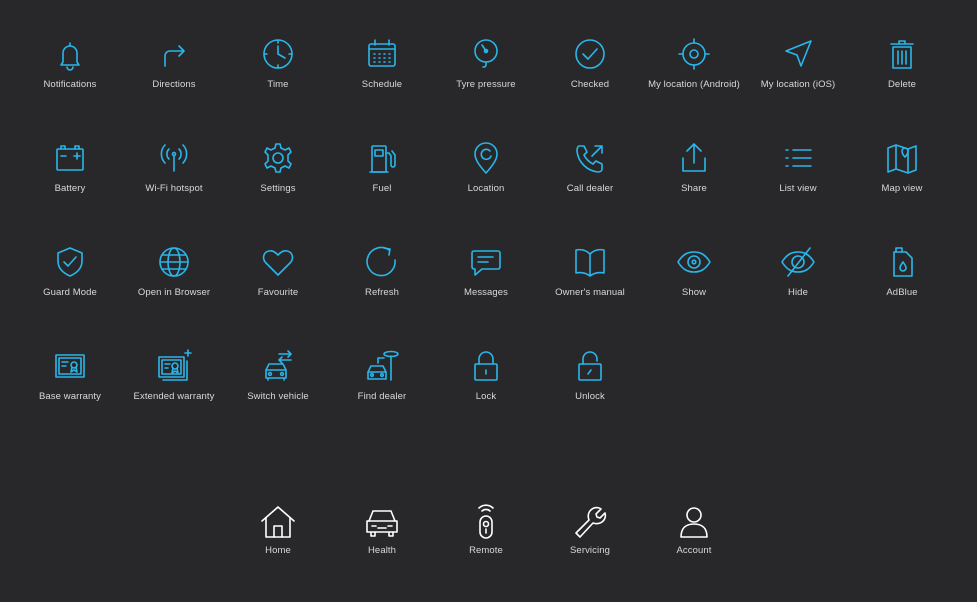 The image size is (977, 602). What do you see at coordinates (694, 262) in the screenshot?
I see `eye-icon` at bounding box center [694, 262].